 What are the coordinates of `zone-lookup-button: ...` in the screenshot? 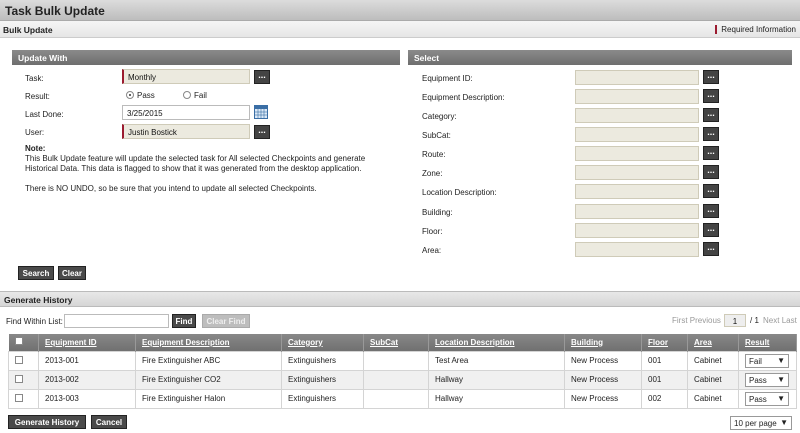 It's located at (711, 172).